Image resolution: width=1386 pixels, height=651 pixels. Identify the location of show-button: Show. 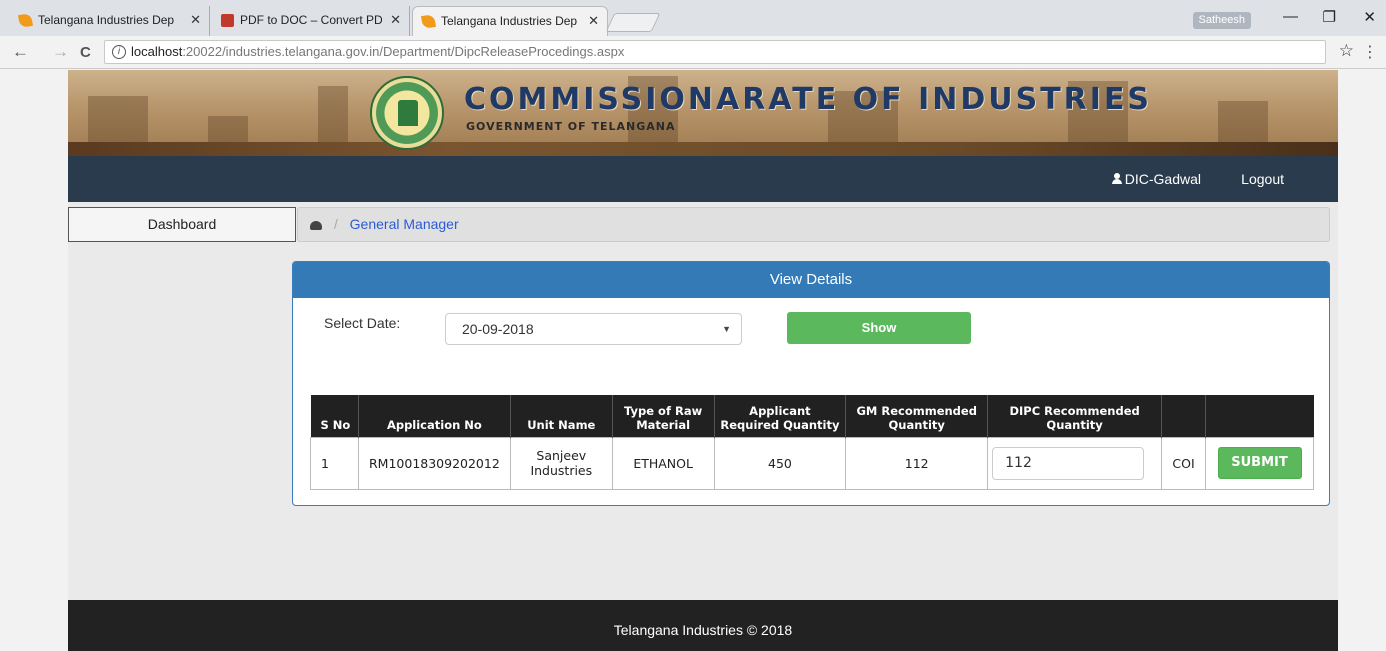
(879, 328).